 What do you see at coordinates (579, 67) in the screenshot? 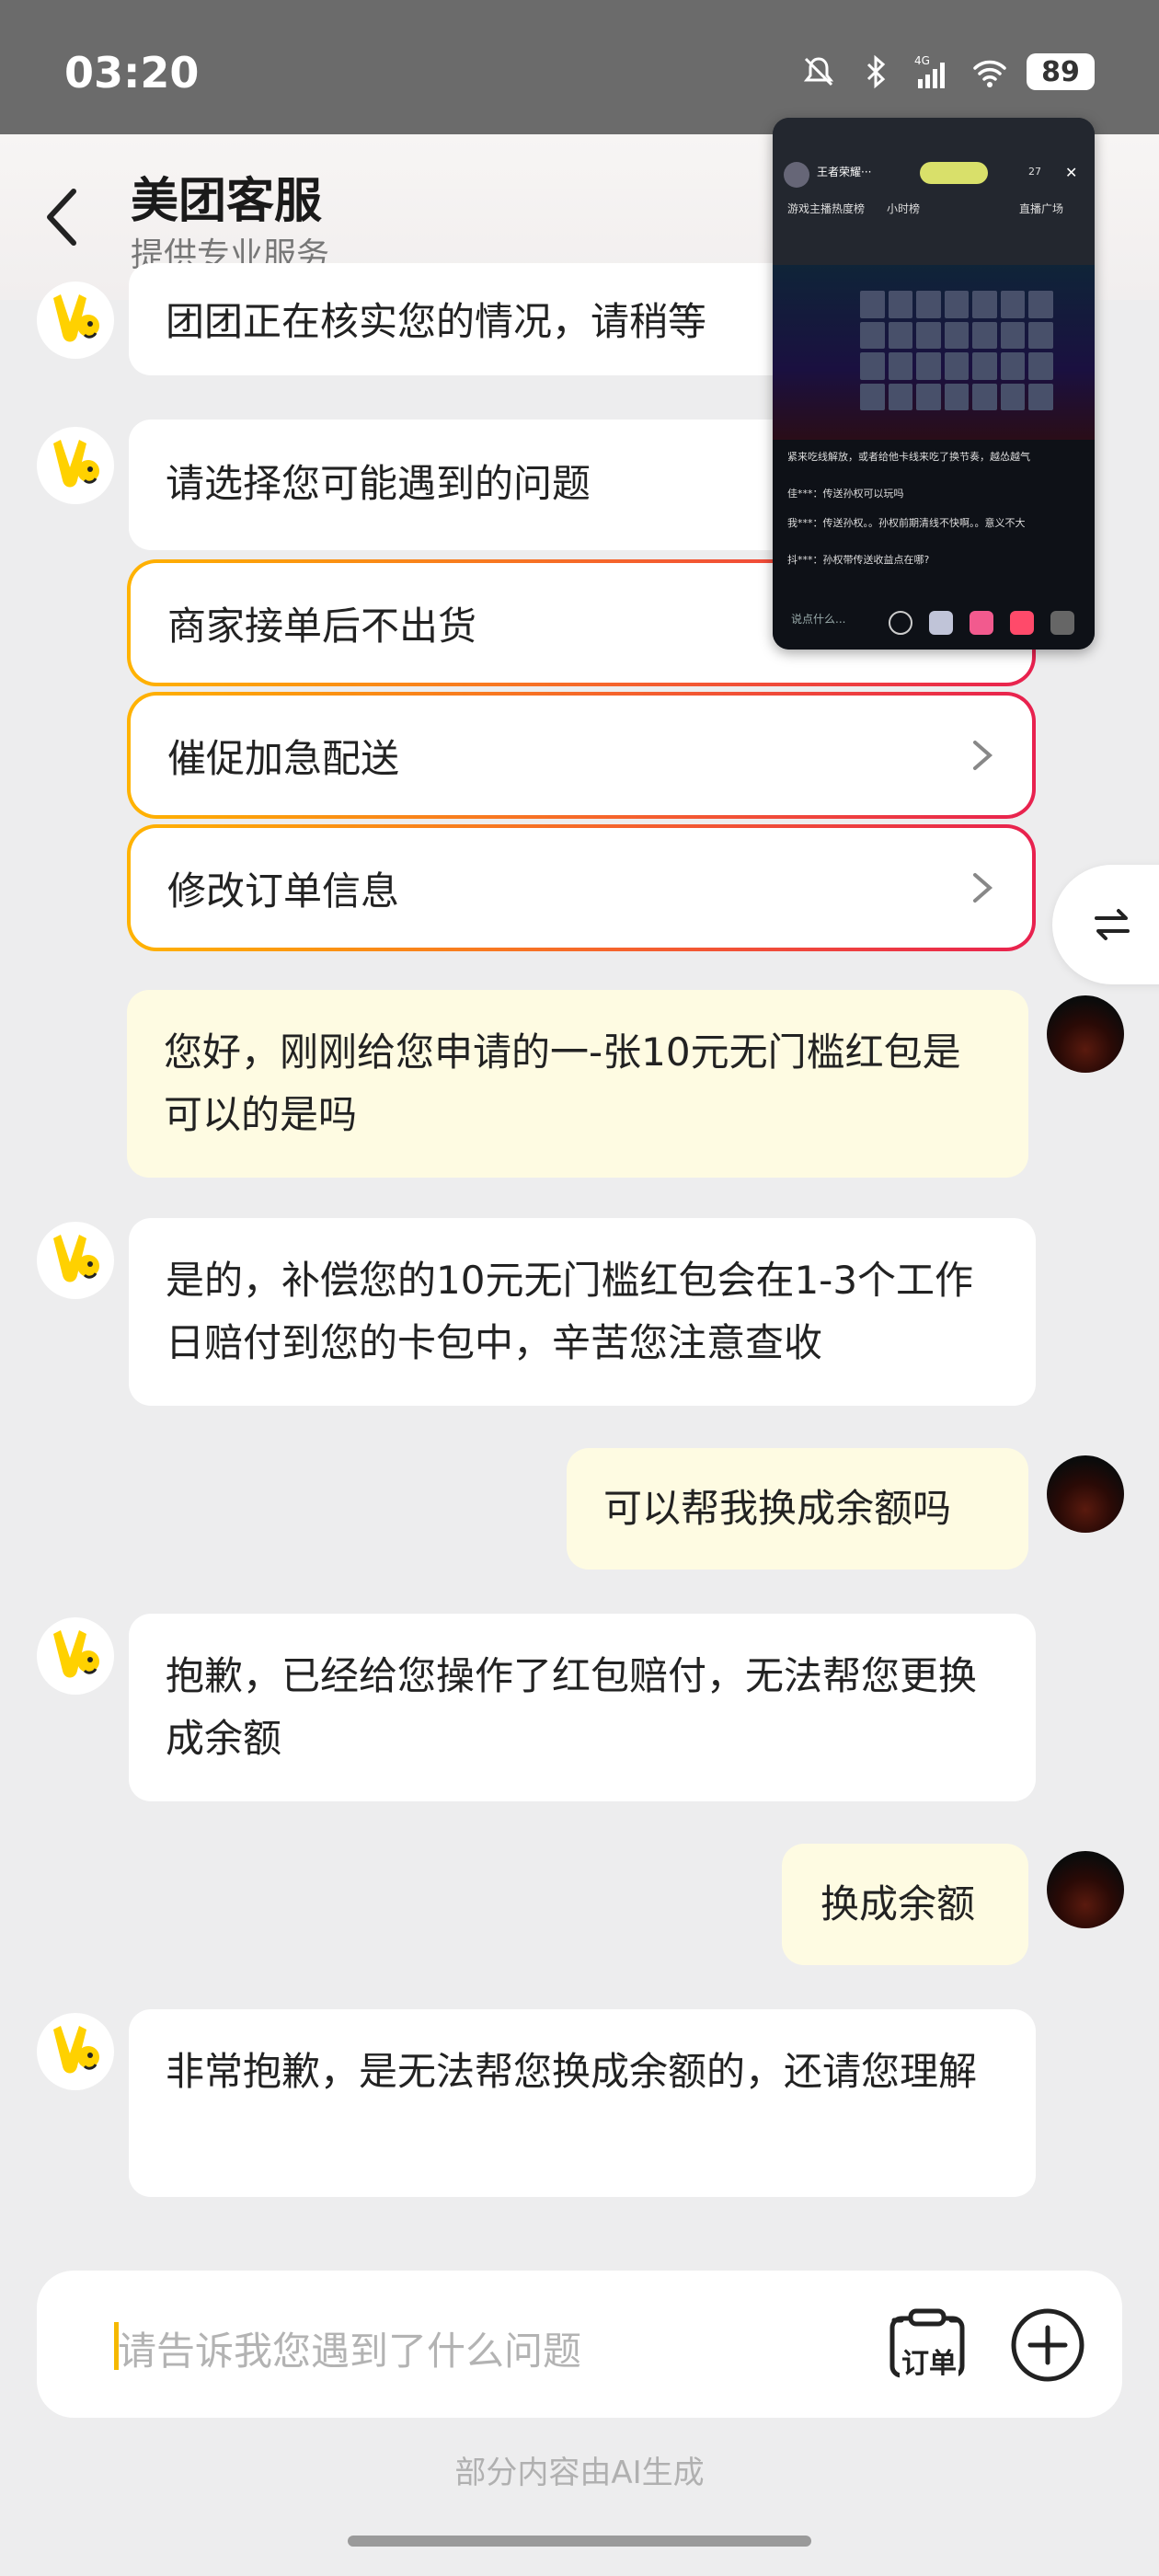
I see `status-bar: 03:20 4G 89` at bounding box center [579, 67].